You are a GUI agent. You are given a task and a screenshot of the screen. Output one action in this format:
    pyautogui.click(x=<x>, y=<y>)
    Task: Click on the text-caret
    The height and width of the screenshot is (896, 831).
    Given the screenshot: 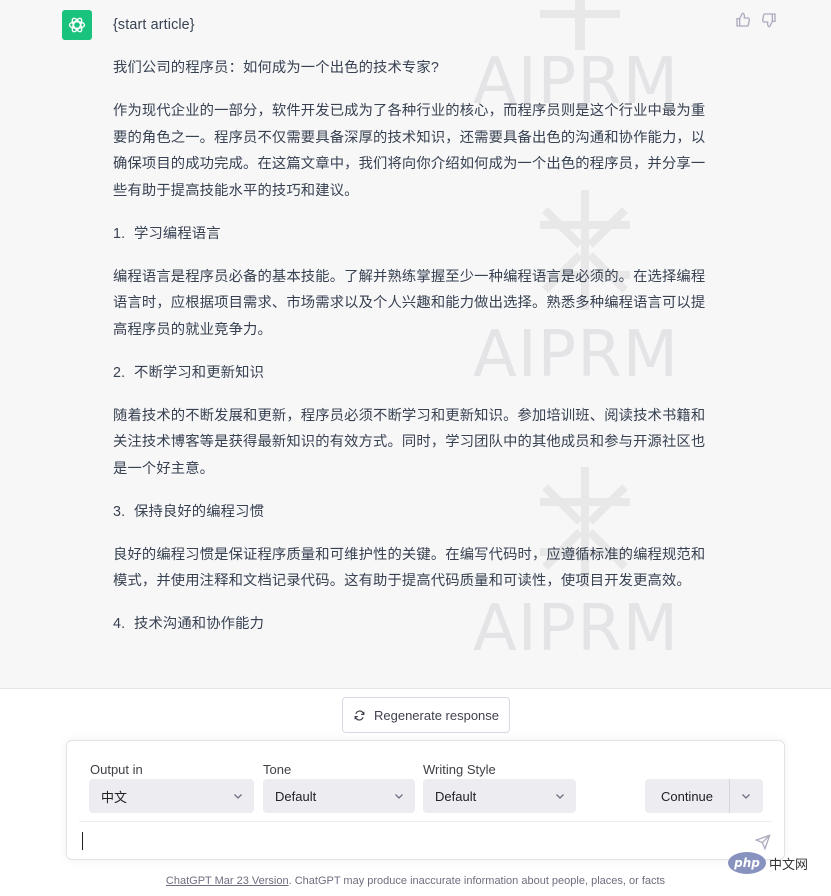 What is the action you would take?
    pyautogui.click(x=82, y=841)
    